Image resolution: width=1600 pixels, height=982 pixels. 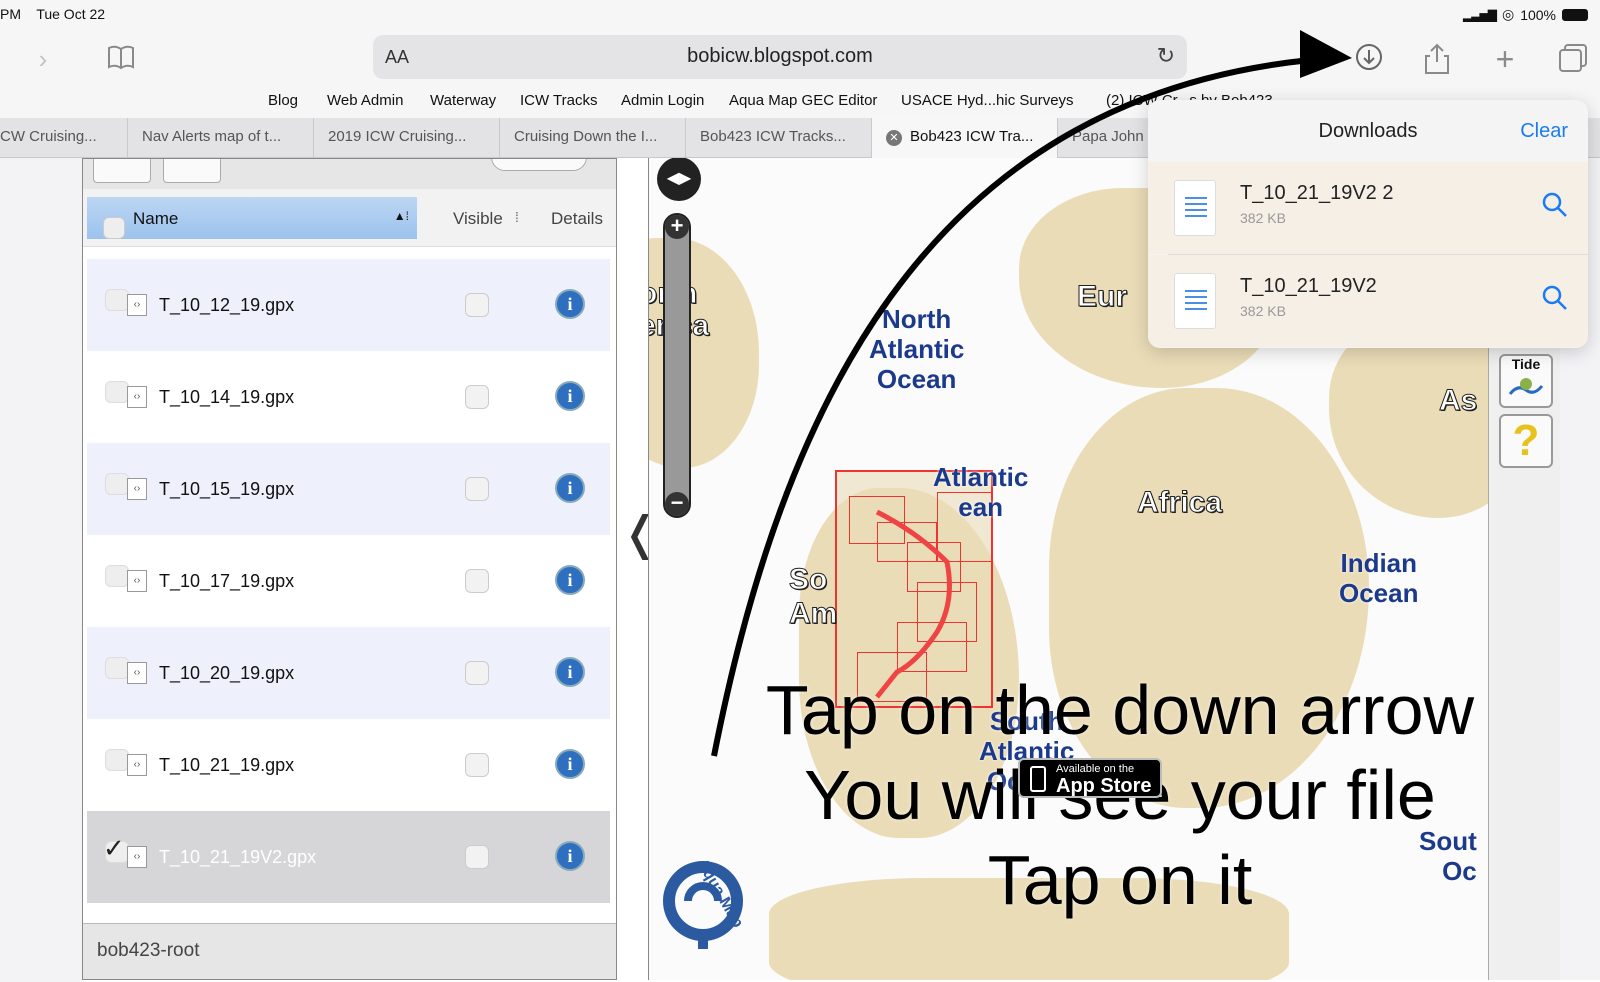 I want to click on share-icon, so click(x=1437, y=59).